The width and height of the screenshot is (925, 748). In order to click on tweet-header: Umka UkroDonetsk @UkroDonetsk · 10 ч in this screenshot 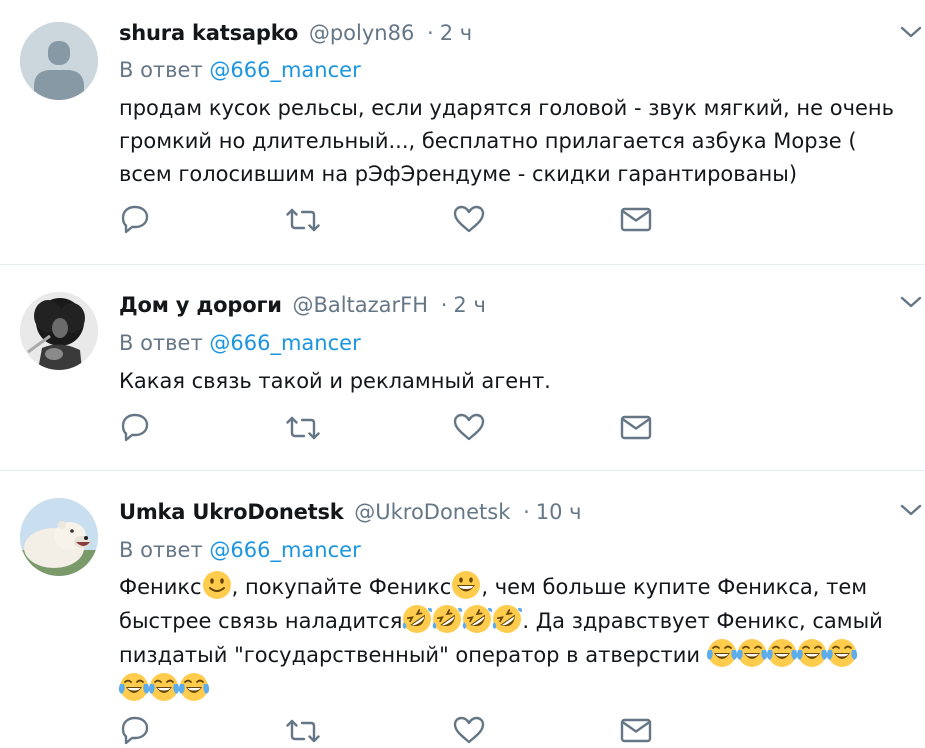, I will do `click(350, 512)`.